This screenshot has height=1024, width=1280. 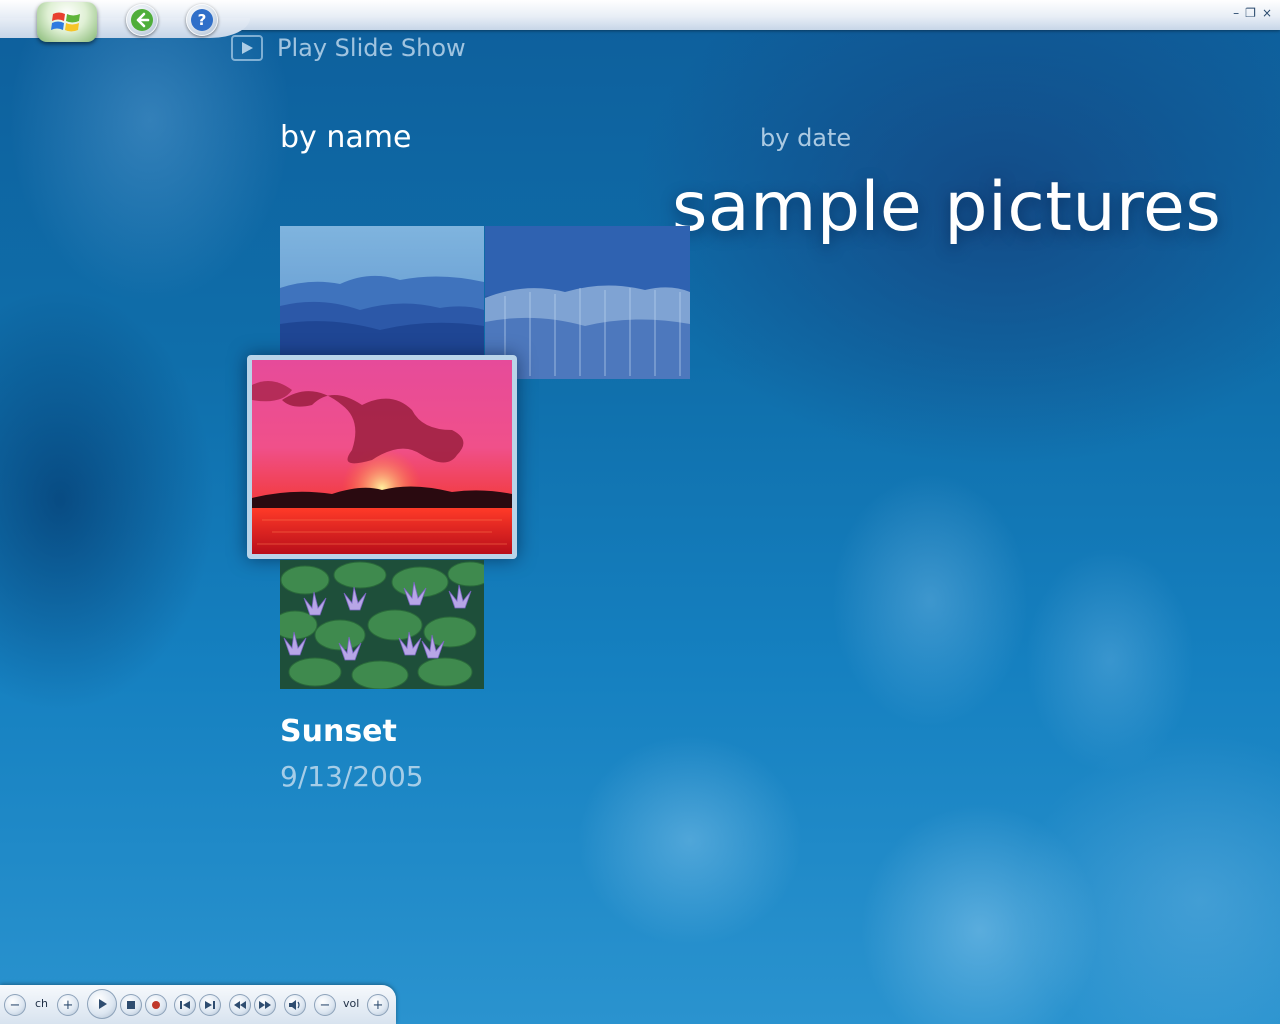 I want to click on skip-forward-icon, so click(x=210, y=1005).